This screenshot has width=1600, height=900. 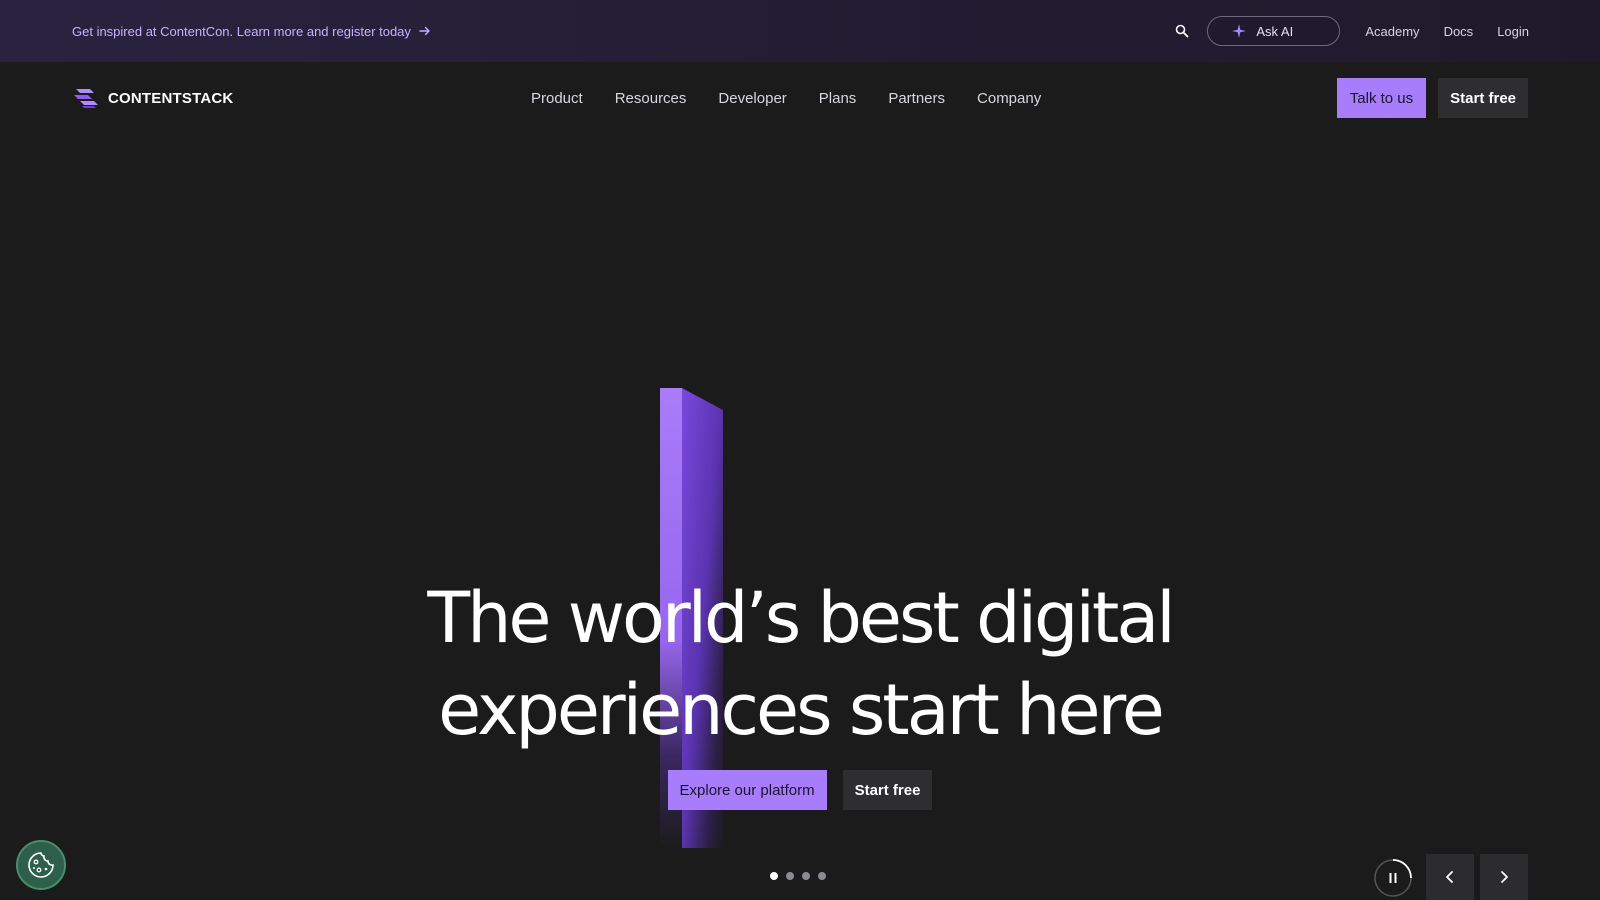 What do you see at coordinates (752, 98) in the screenshot?
I see `nav-item-developer: Developer` at bounding box center [752, 98].